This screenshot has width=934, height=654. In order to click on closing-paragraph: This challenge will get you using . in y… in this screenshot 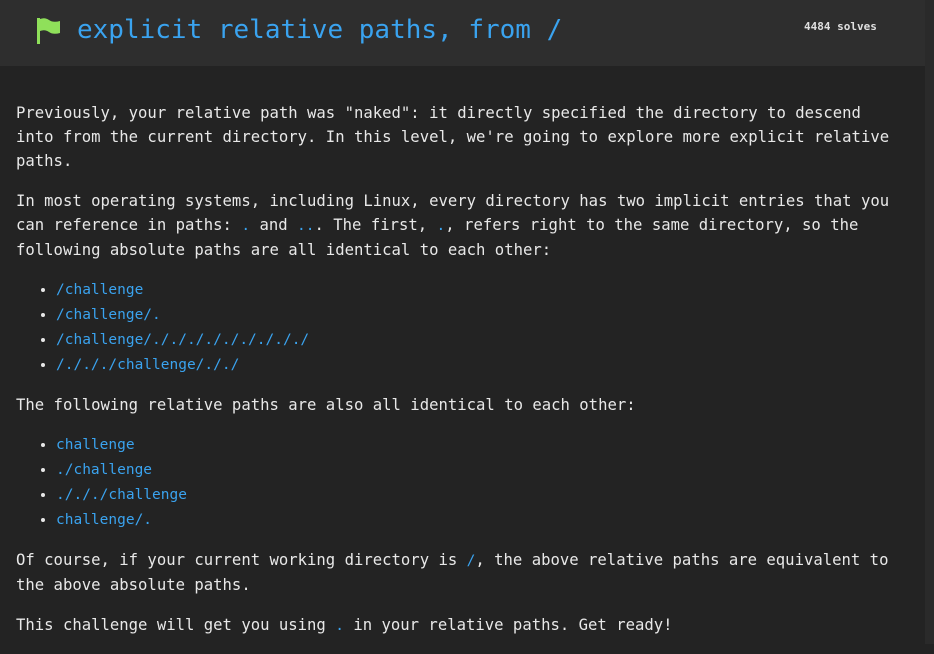, I will do `click(344, 625)`.